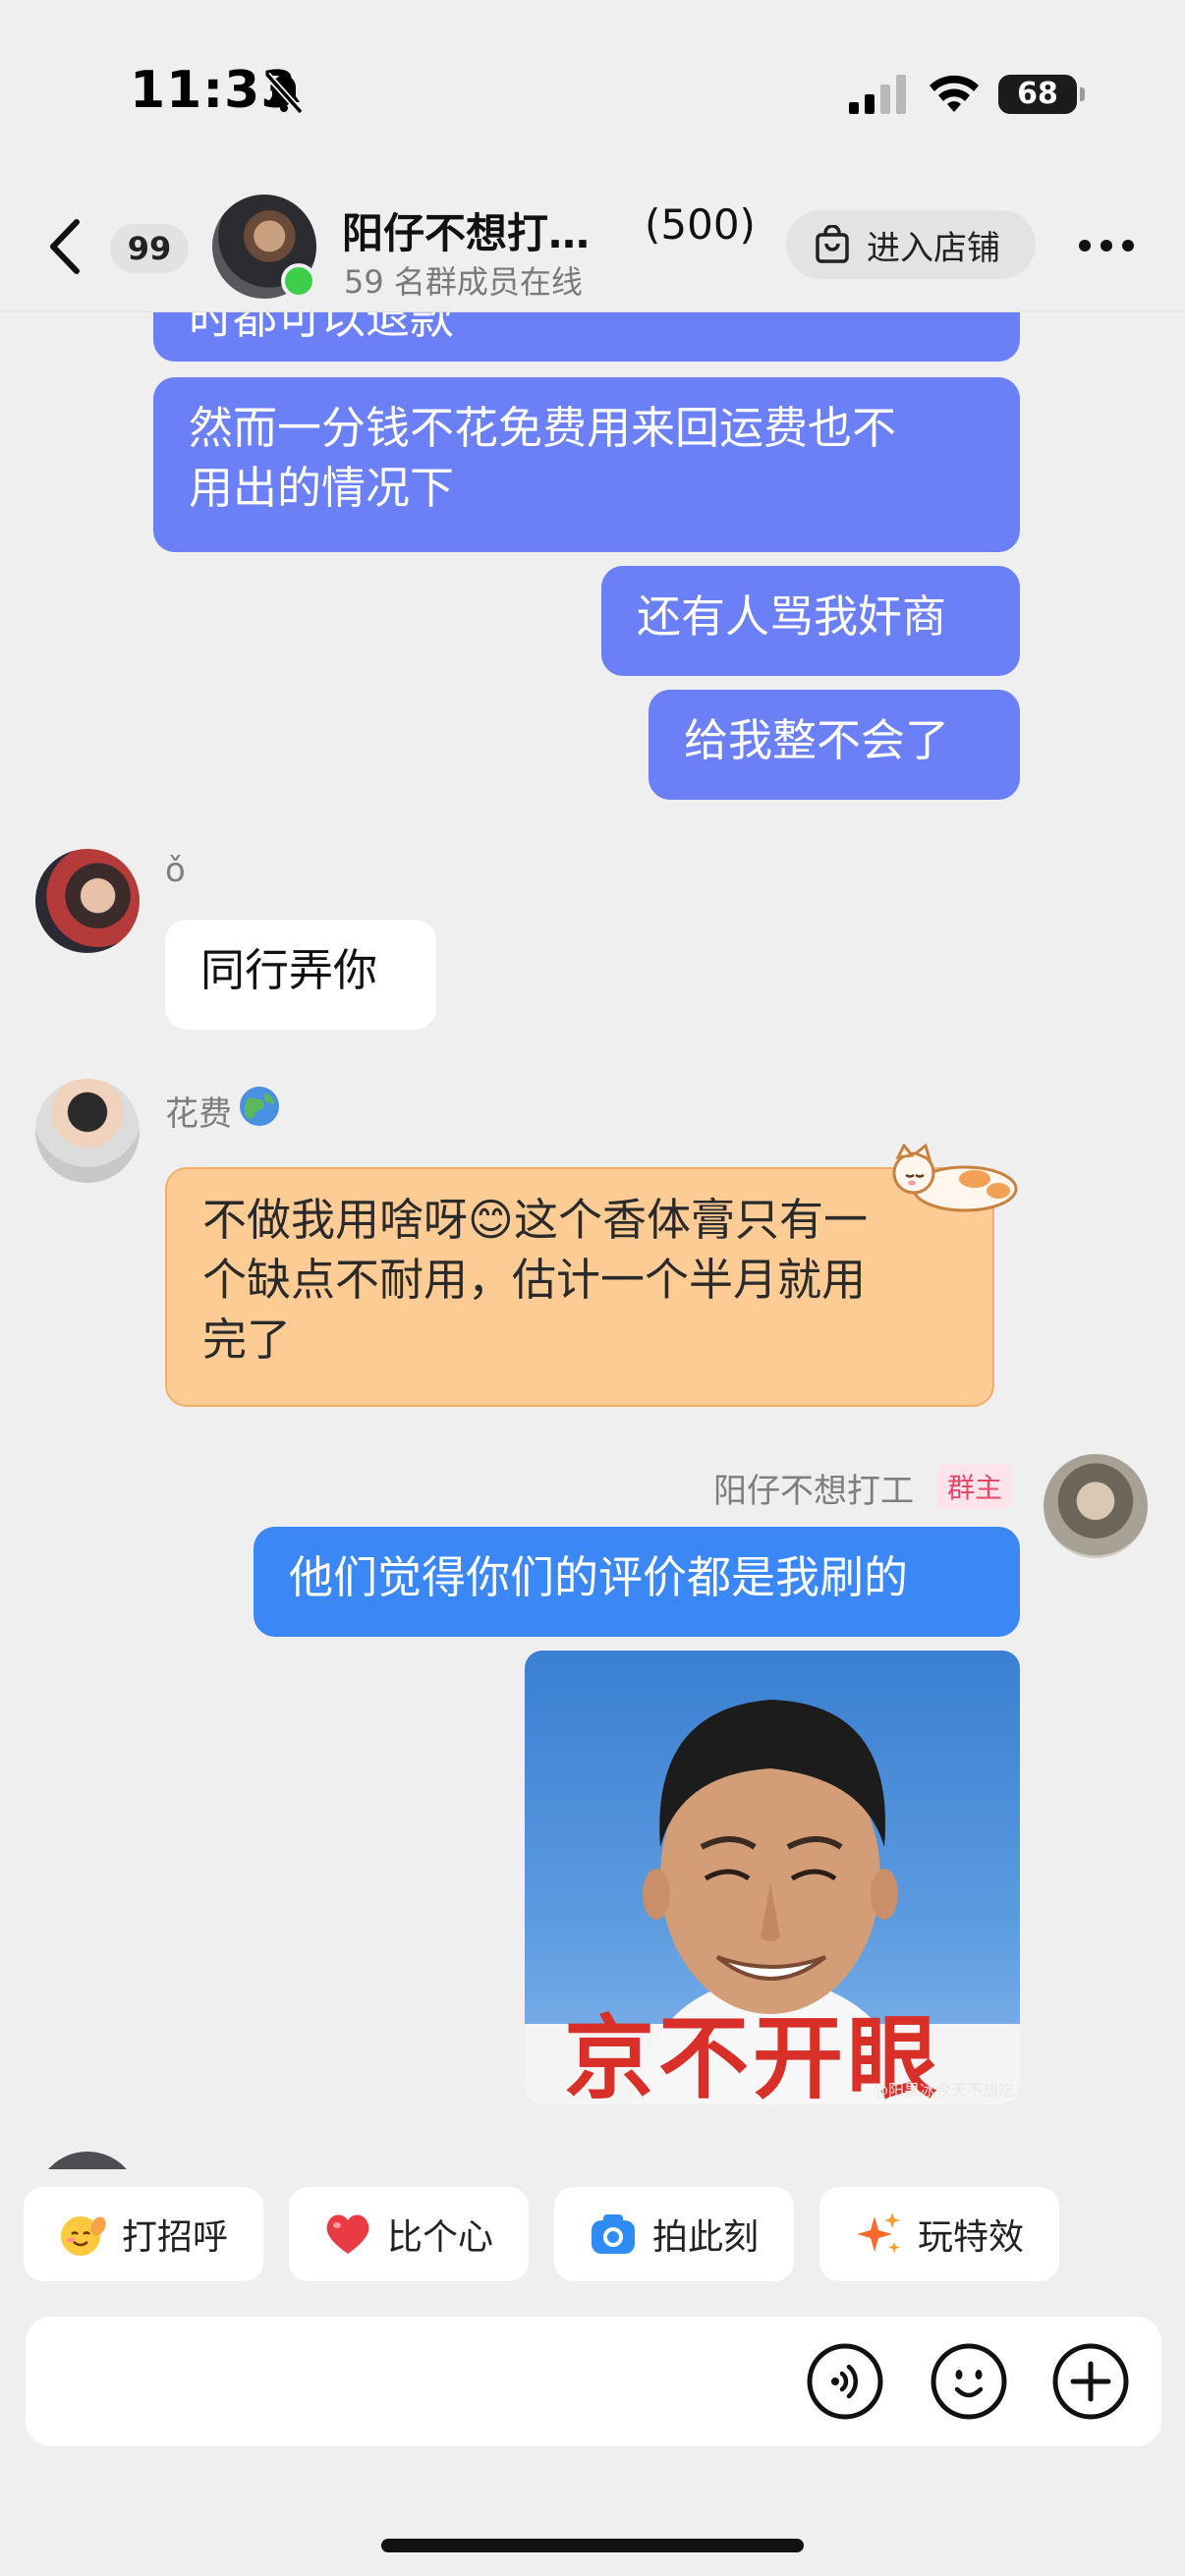 This screenshot has height=2576, width=1185. I want to click on home-indicator, so click(592, 2545).